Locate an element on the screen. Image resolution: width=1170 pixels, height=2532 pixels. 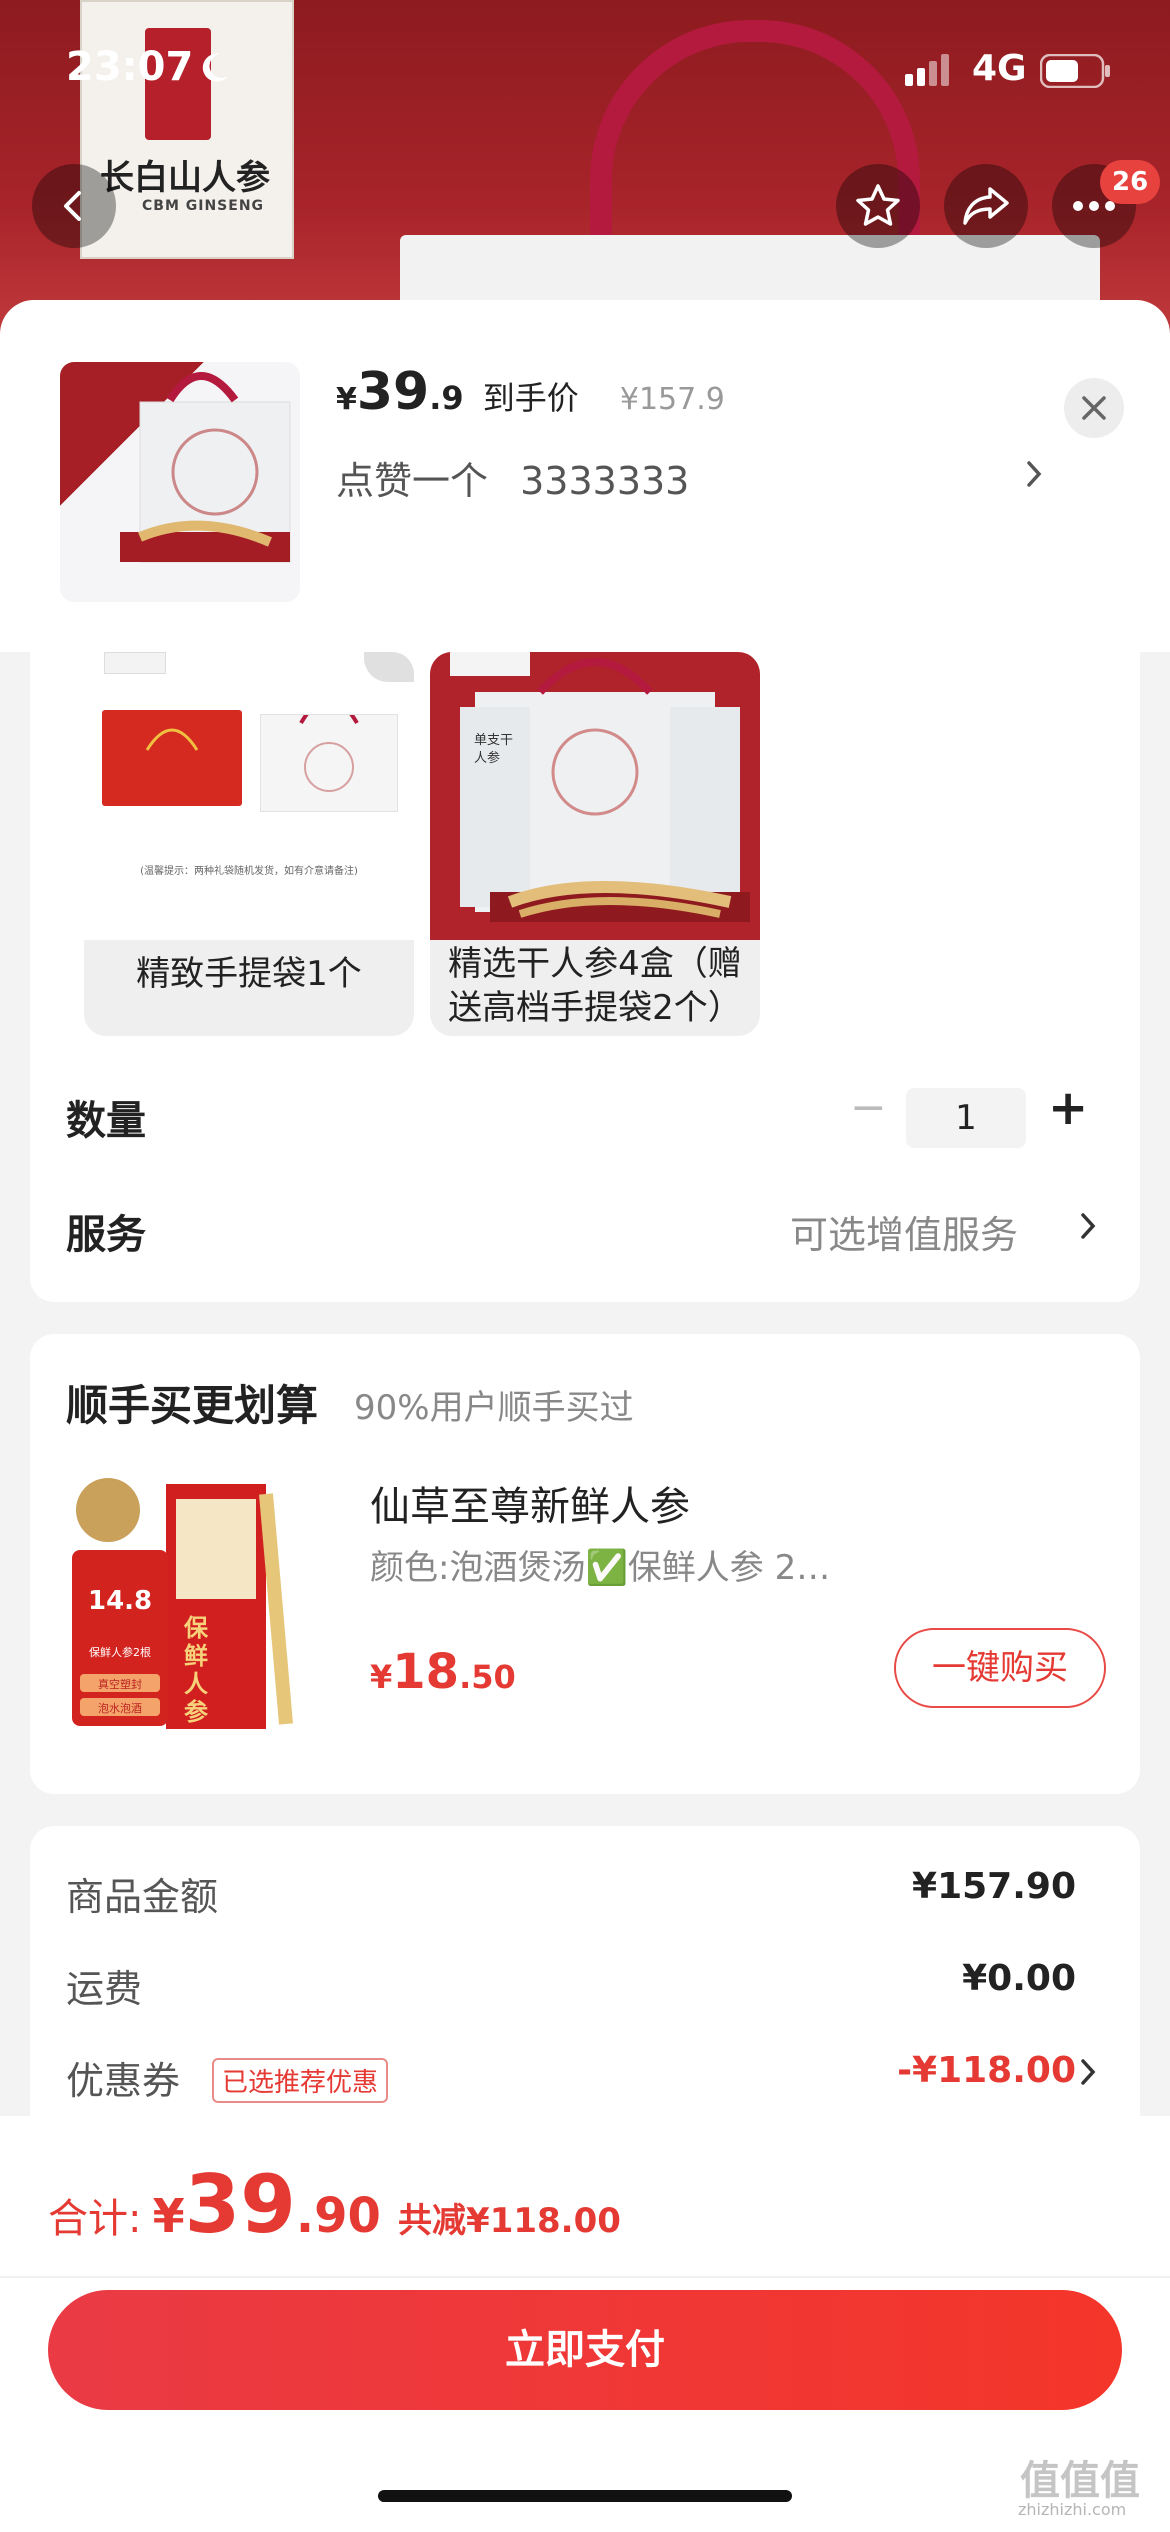
recommend-price: ¥18.50 is located at coordinates (443, 1672).